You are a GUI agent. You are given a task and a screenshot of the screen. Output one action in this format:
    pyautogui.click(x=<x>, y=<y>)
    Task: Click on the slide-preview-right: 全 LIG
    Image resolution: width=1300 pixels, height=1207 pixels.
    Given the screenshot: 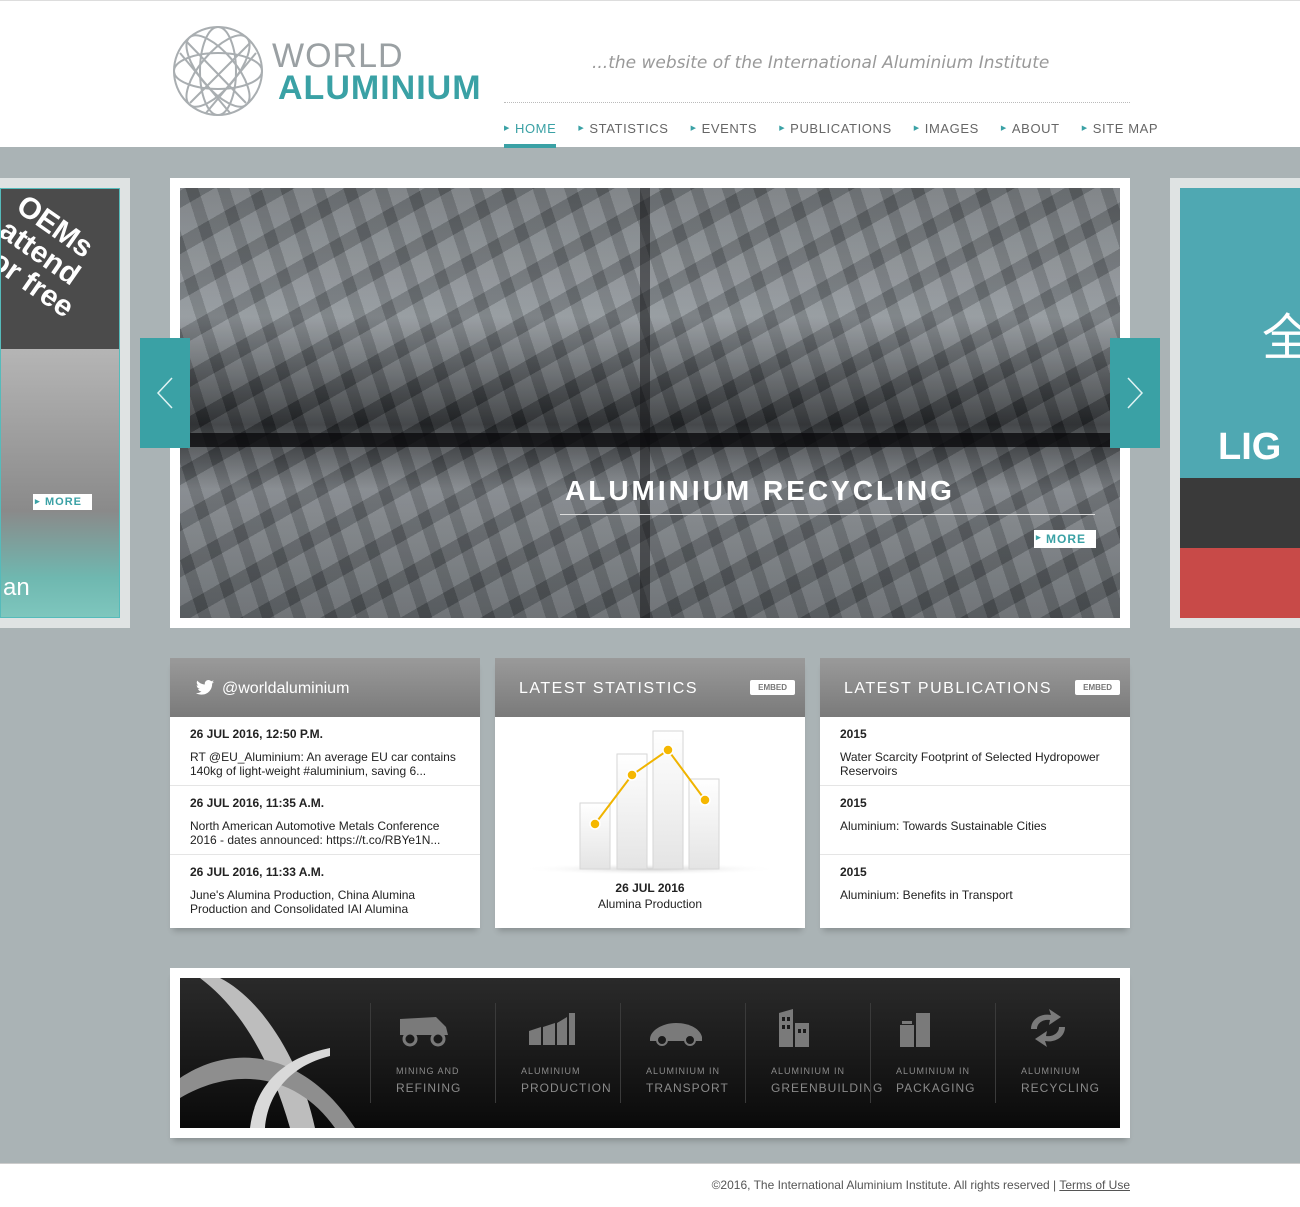 What is the action you would take?
    pyautogui.click(x=1235, y=403)
    